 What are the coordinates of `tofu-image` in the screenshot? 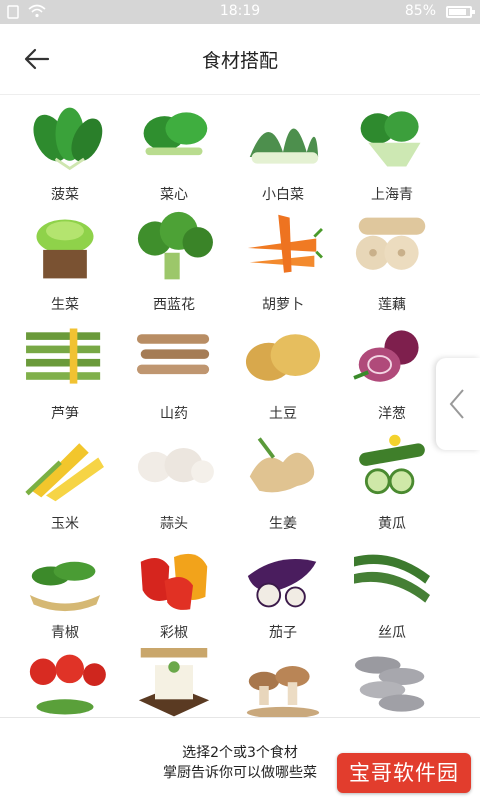 It's located at (174, 682).